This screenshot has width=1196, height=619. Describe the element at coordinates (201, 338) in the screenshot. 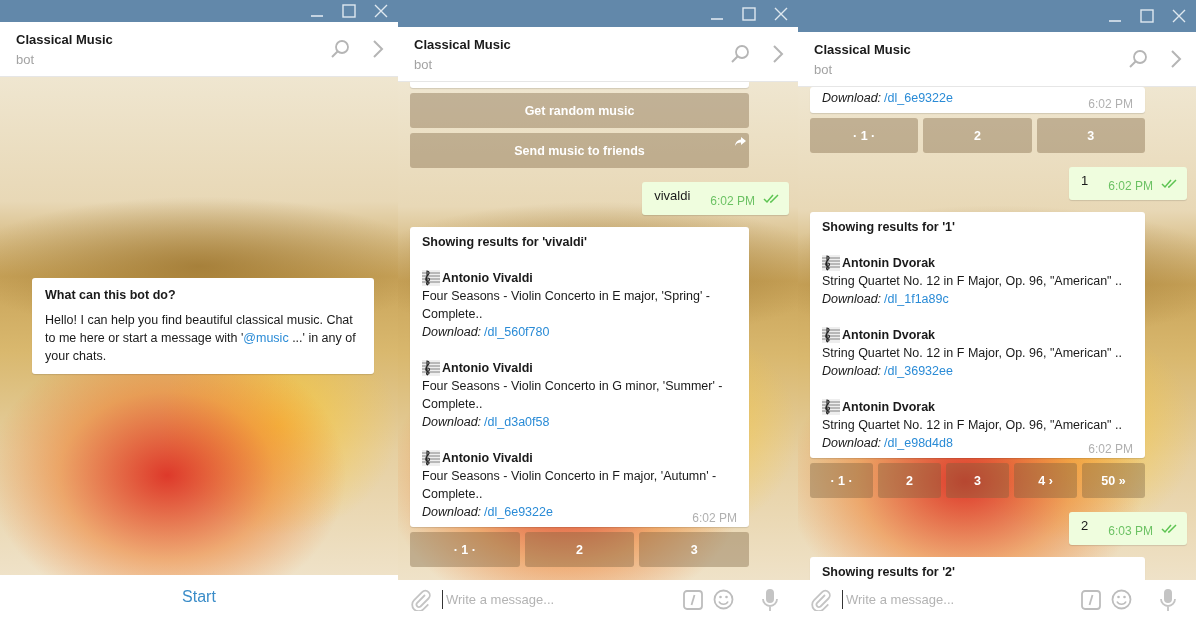

I see `bot-description: Hello! I can help you find beautiful classical music. Chat to me here or start a message with '@music ...' in any of your chats.` at that location.